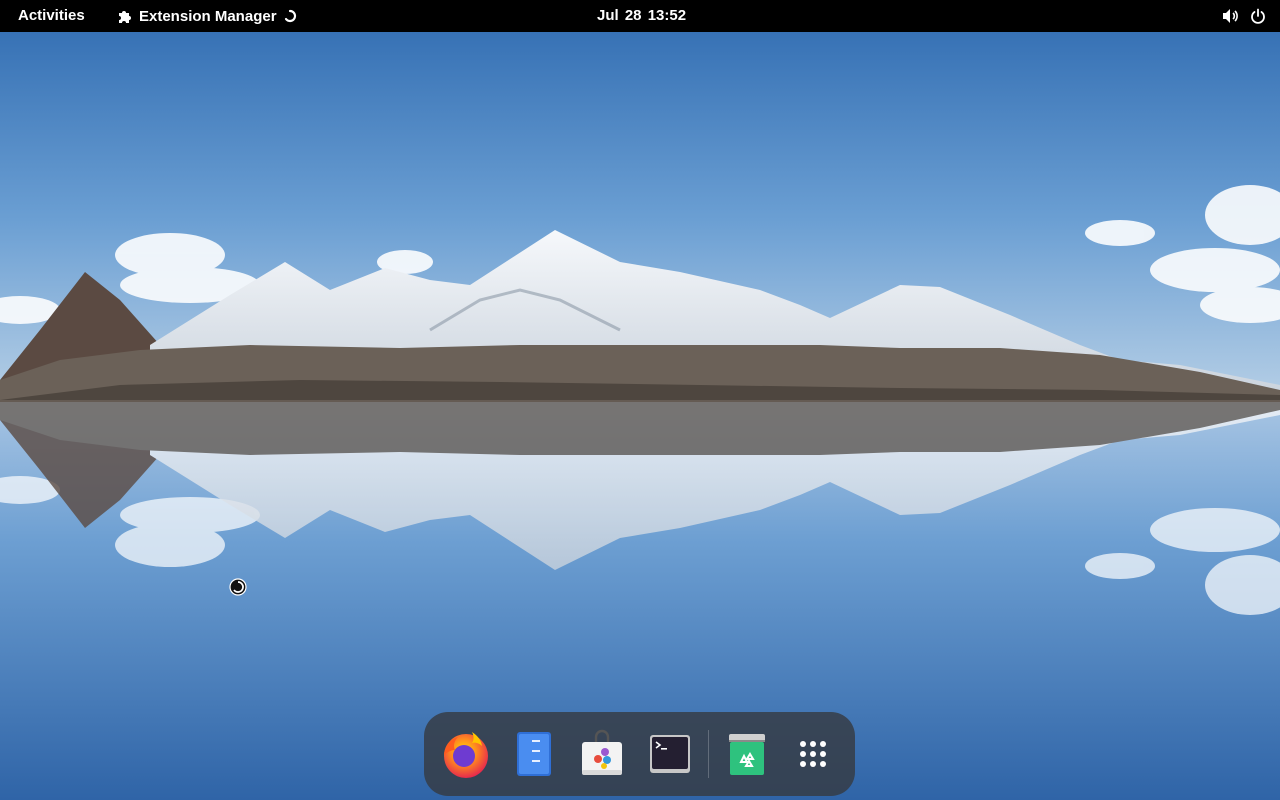 This screenshot has height=800, width=1280. I want to click on trash-icon, so click(747, 754).